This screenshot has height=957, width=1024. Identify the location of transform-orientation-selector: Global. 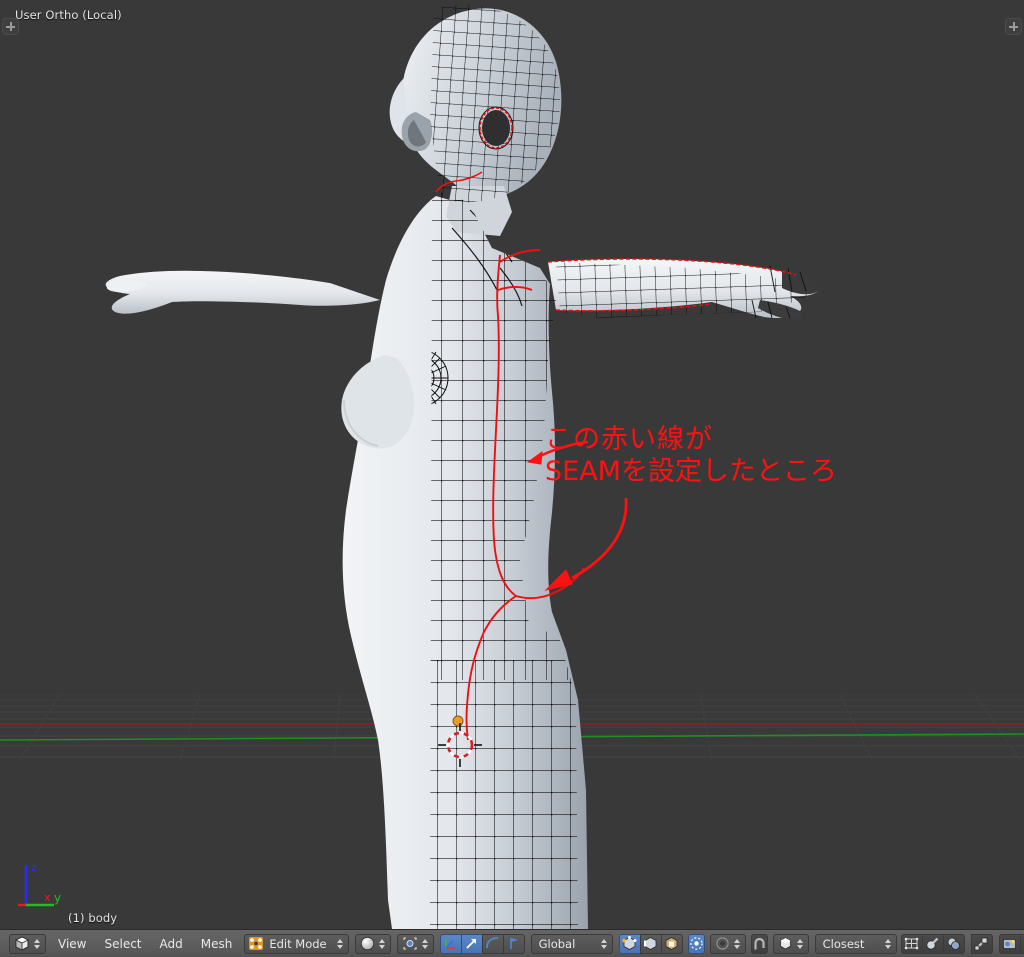
(571, 943).